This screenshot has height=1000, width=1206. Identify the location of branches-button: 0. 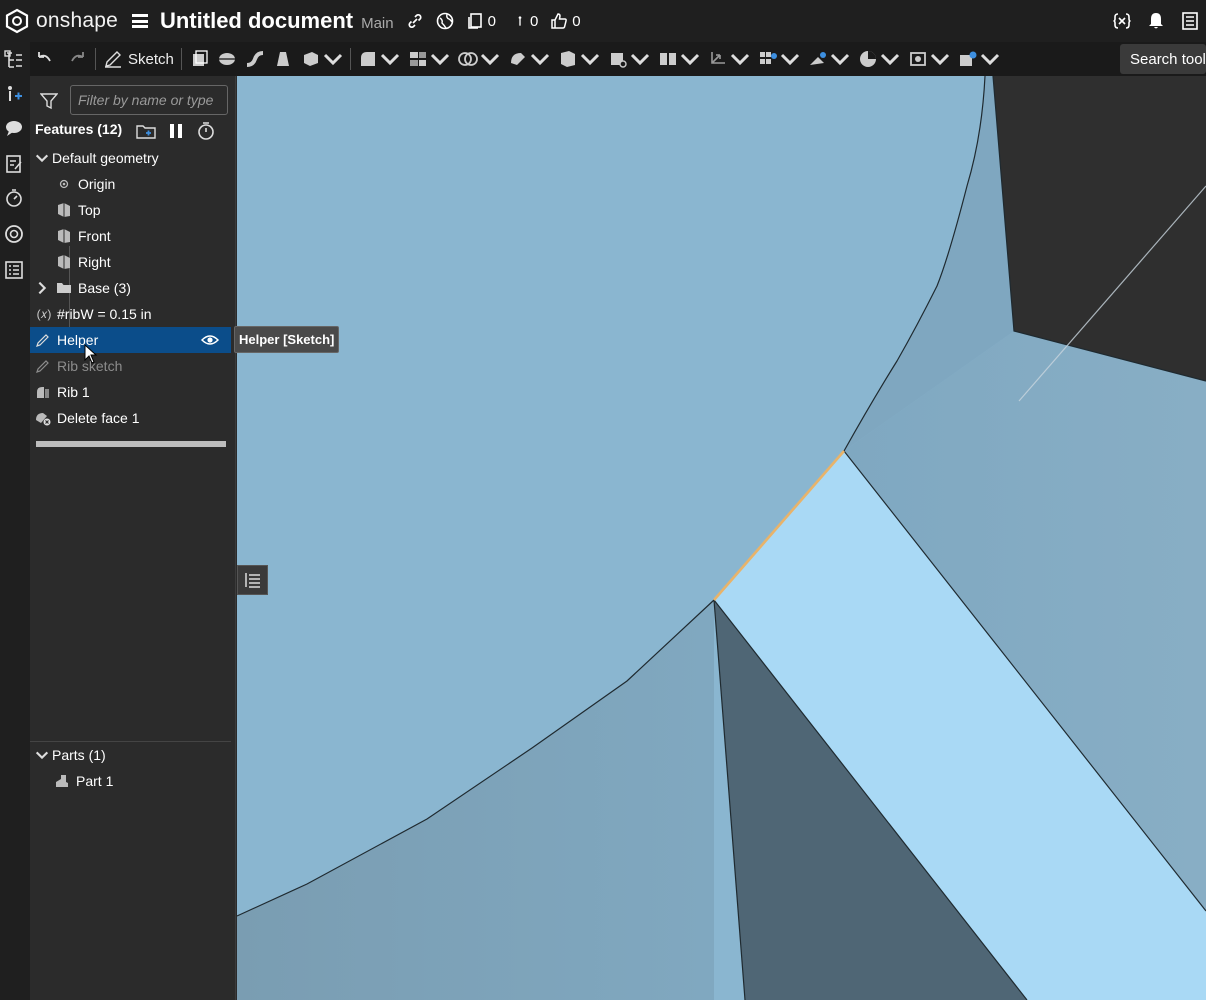
(526, 21).